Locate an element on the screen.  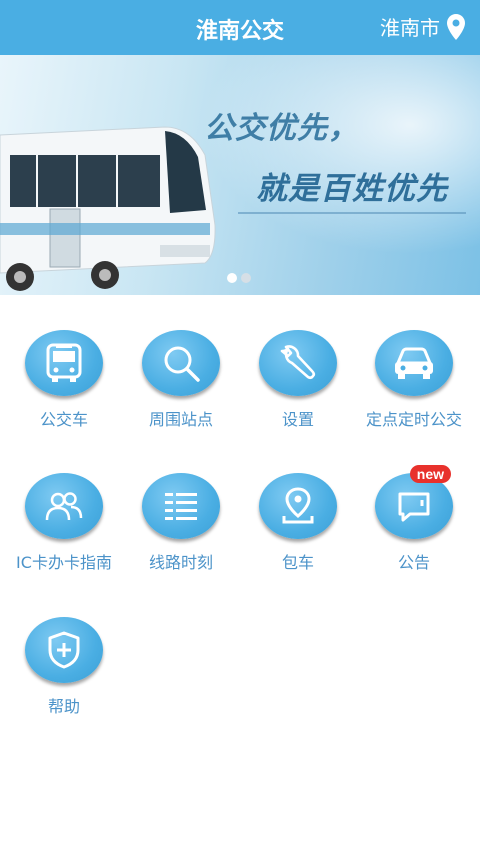
banner-light is located at coordinates (340, 155).